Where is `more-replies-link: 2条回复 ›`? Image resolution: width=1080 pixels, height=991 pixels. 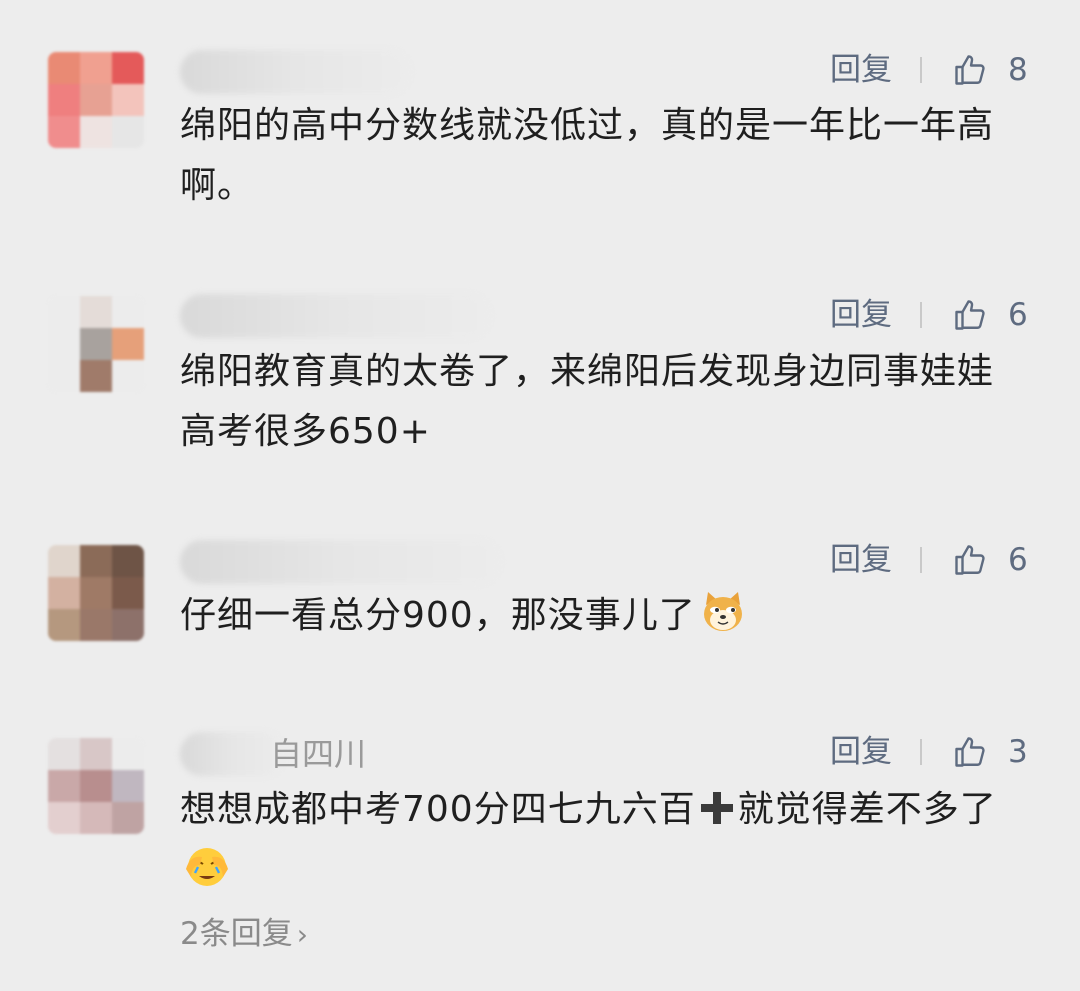
more-replies-link: 2条回复 › is located at coordinates (244, 934).